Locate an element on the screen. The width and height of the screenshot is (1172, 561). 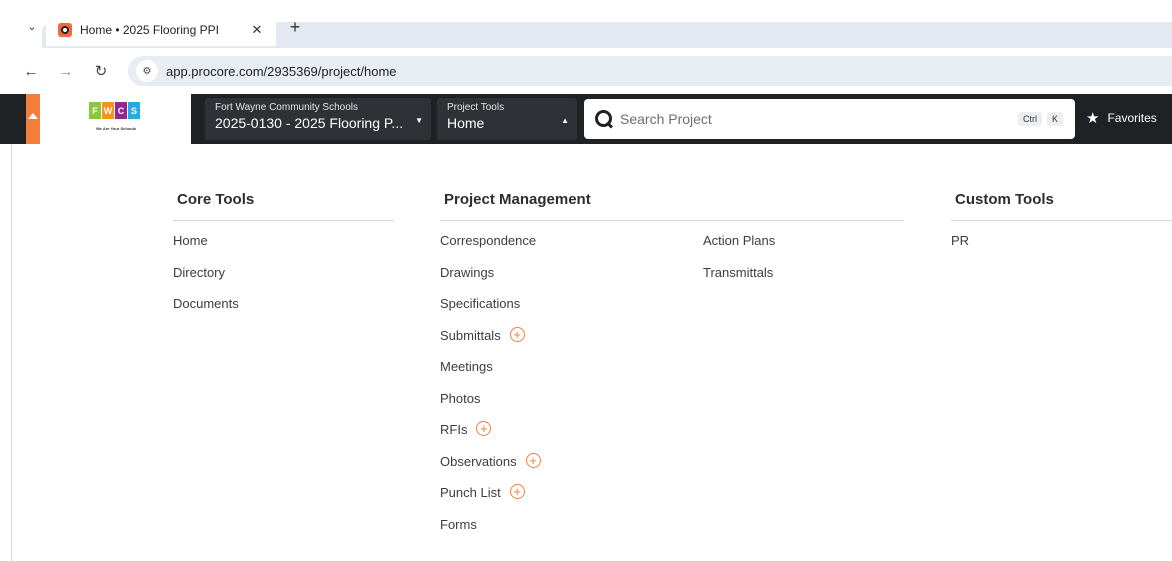
logo-tagline: We Are Your Schools is located at coordinates (116, 128).